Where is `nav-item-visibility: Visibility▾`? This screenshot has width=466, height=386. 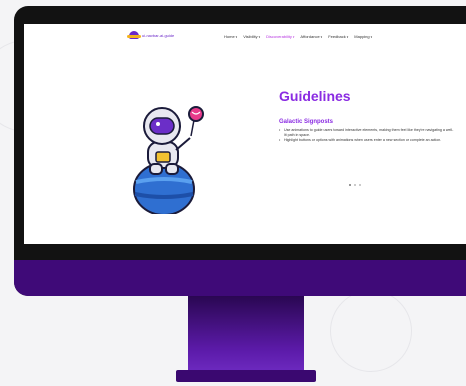 nav-item-visibility: Visibility▾ is located at coordinates (251, 36).